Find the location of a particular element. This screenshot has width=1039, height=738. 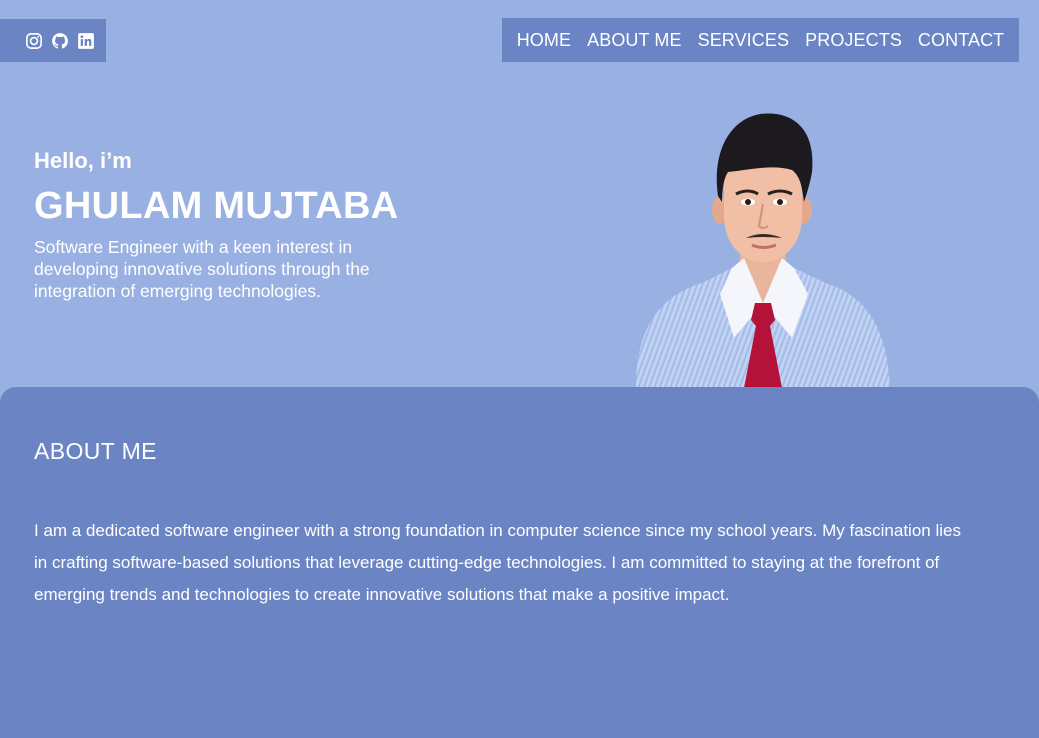

main-navigation: HOME ABOUT ME SERVICES PROJECTS CONTACT is located at coordinates (760, 40).